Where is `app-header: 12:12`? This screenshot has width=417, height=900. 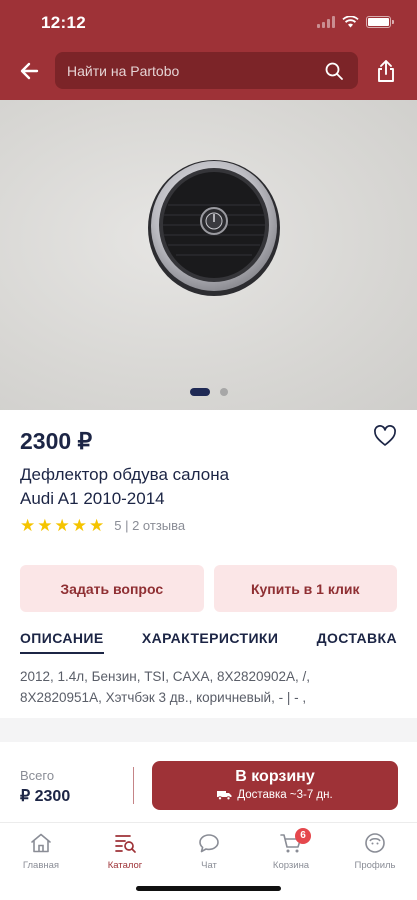 app-header: 12:12 is located at coordinates (208, 50).